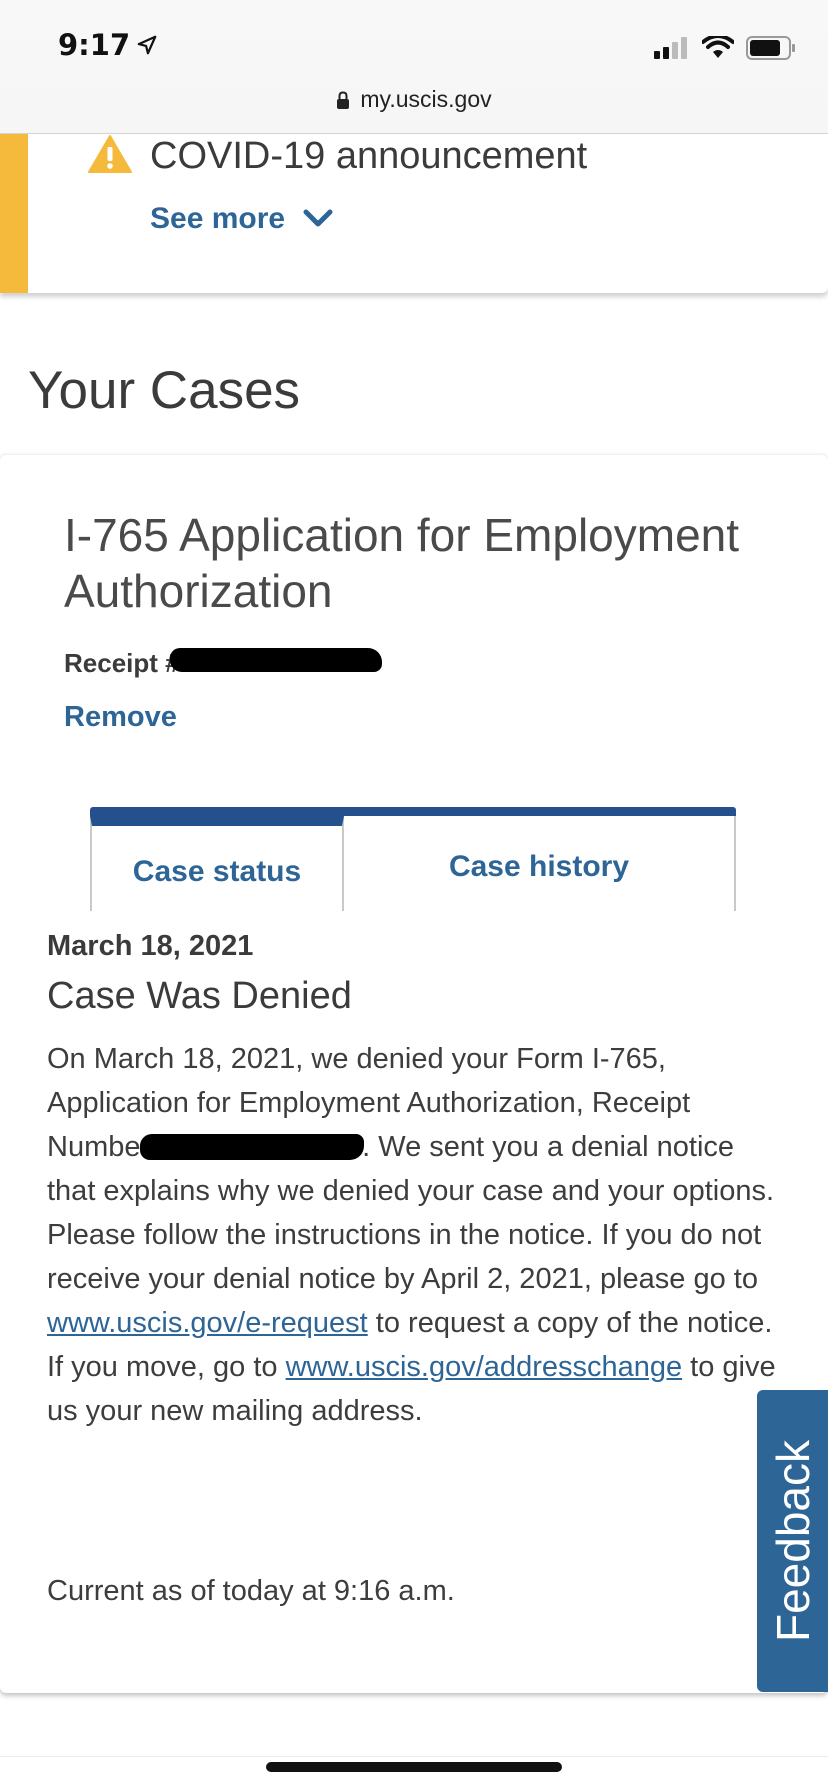  I want to click on status-date: March 18, 2021, so click(150, 946).